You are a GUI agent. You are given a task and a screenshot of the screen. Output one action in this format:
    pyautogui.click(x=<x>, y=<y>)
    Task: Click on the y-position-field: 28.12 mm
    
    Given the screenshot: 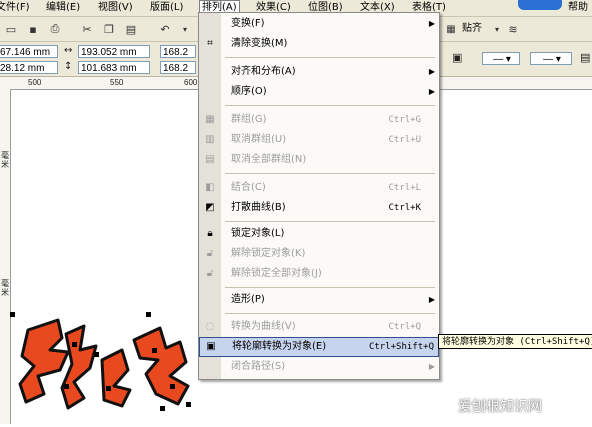 What is the action you would take?
    pyautogui.click(x=29, y=67)
    